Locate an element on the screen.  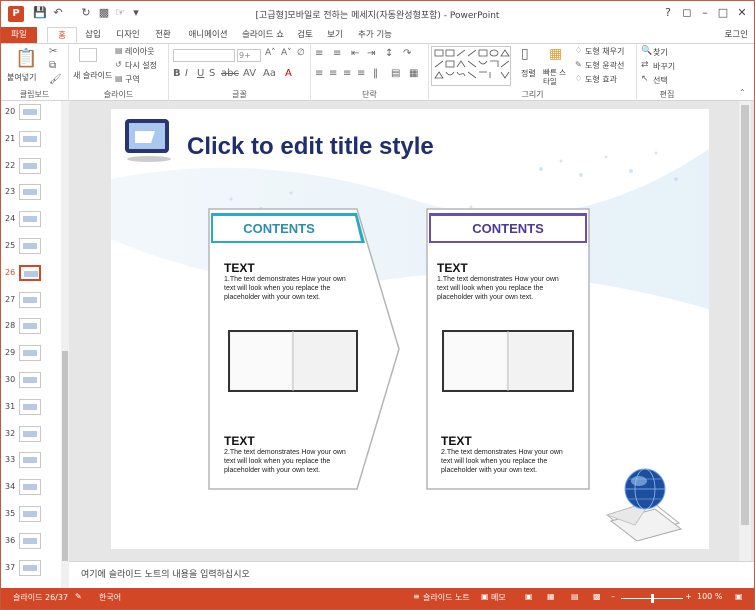
increase-indent-icon: ⇥ is located at coordinates (371, 53).